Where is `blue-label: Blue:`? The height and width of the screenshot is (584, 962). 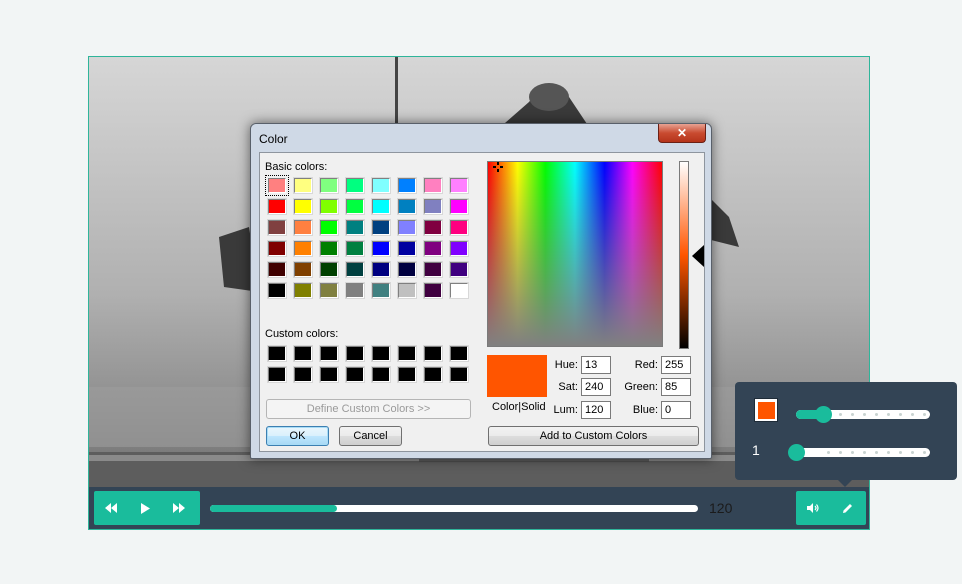
blue-label: Blue: is located at coordinates (645, 410).